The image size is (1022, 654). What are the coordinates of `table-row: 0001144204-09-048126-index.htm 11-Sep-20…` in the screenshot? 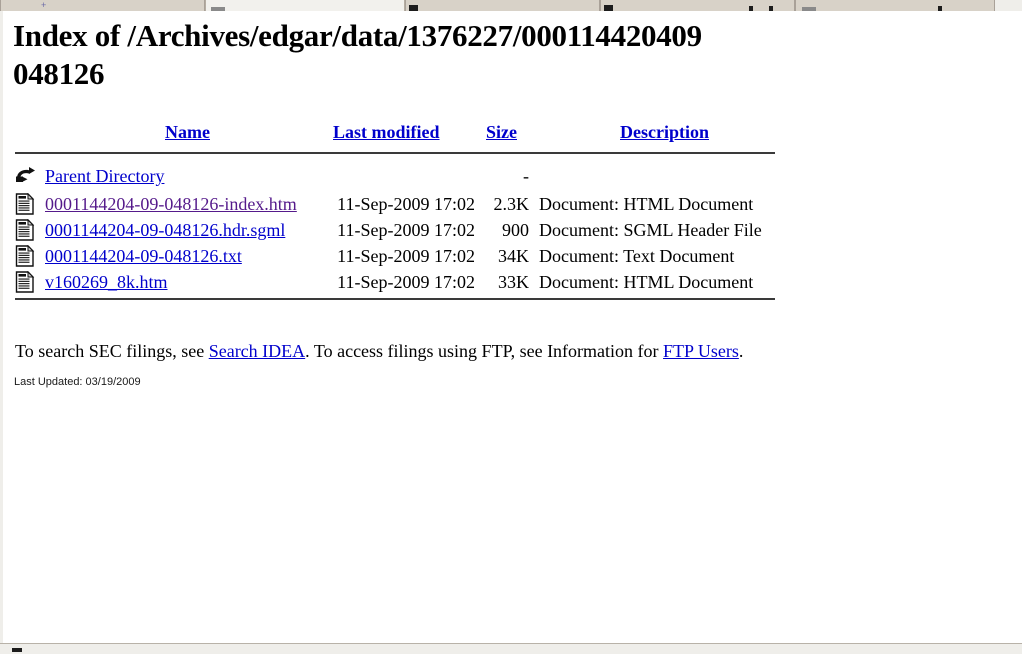 It's located at (401, 202).